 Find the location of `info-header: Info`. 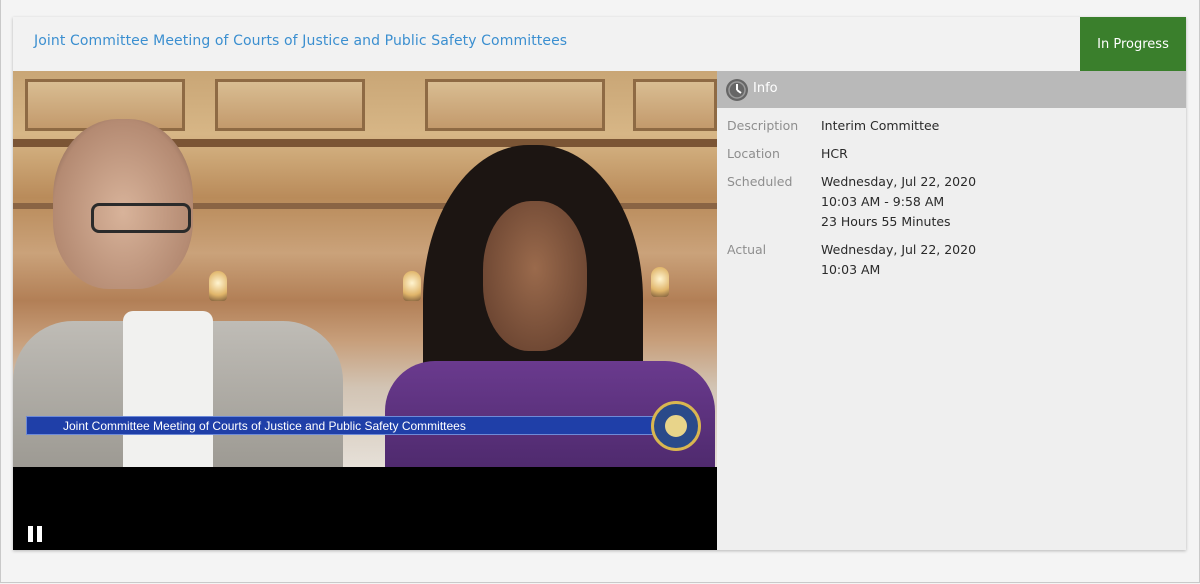

info-header: Info is located at coordinates (951, 89).